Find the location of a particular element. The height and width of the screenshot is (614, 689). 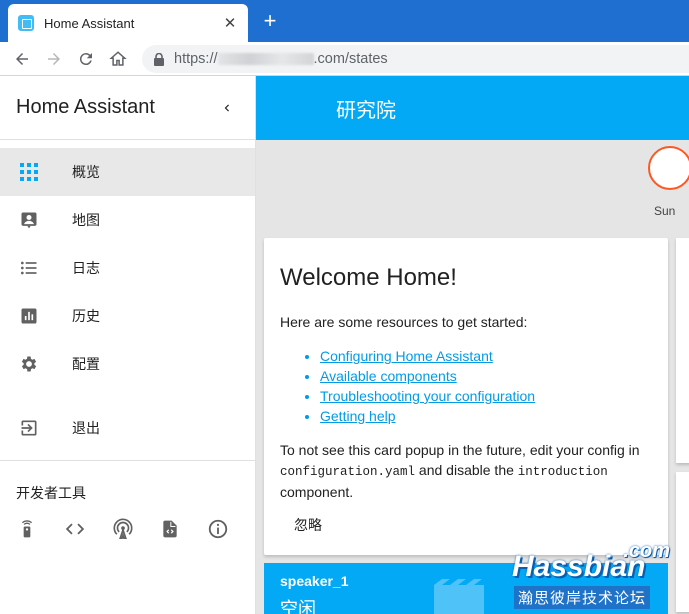

chart-box-icon is located at coordinates (29, 316).